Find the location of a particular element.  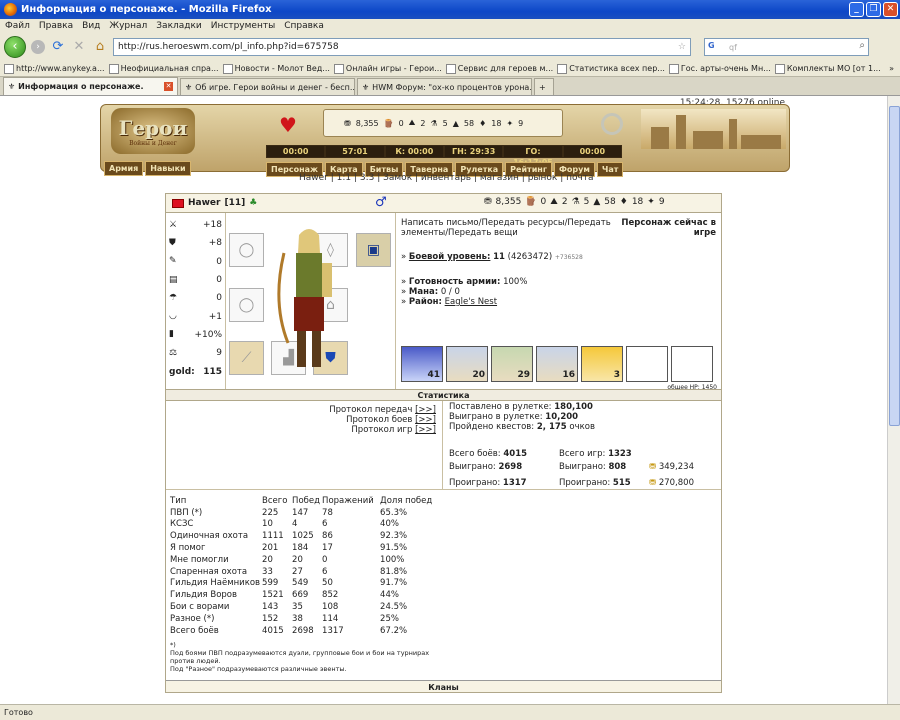

ring-icon is located at coordinates (612, 124).